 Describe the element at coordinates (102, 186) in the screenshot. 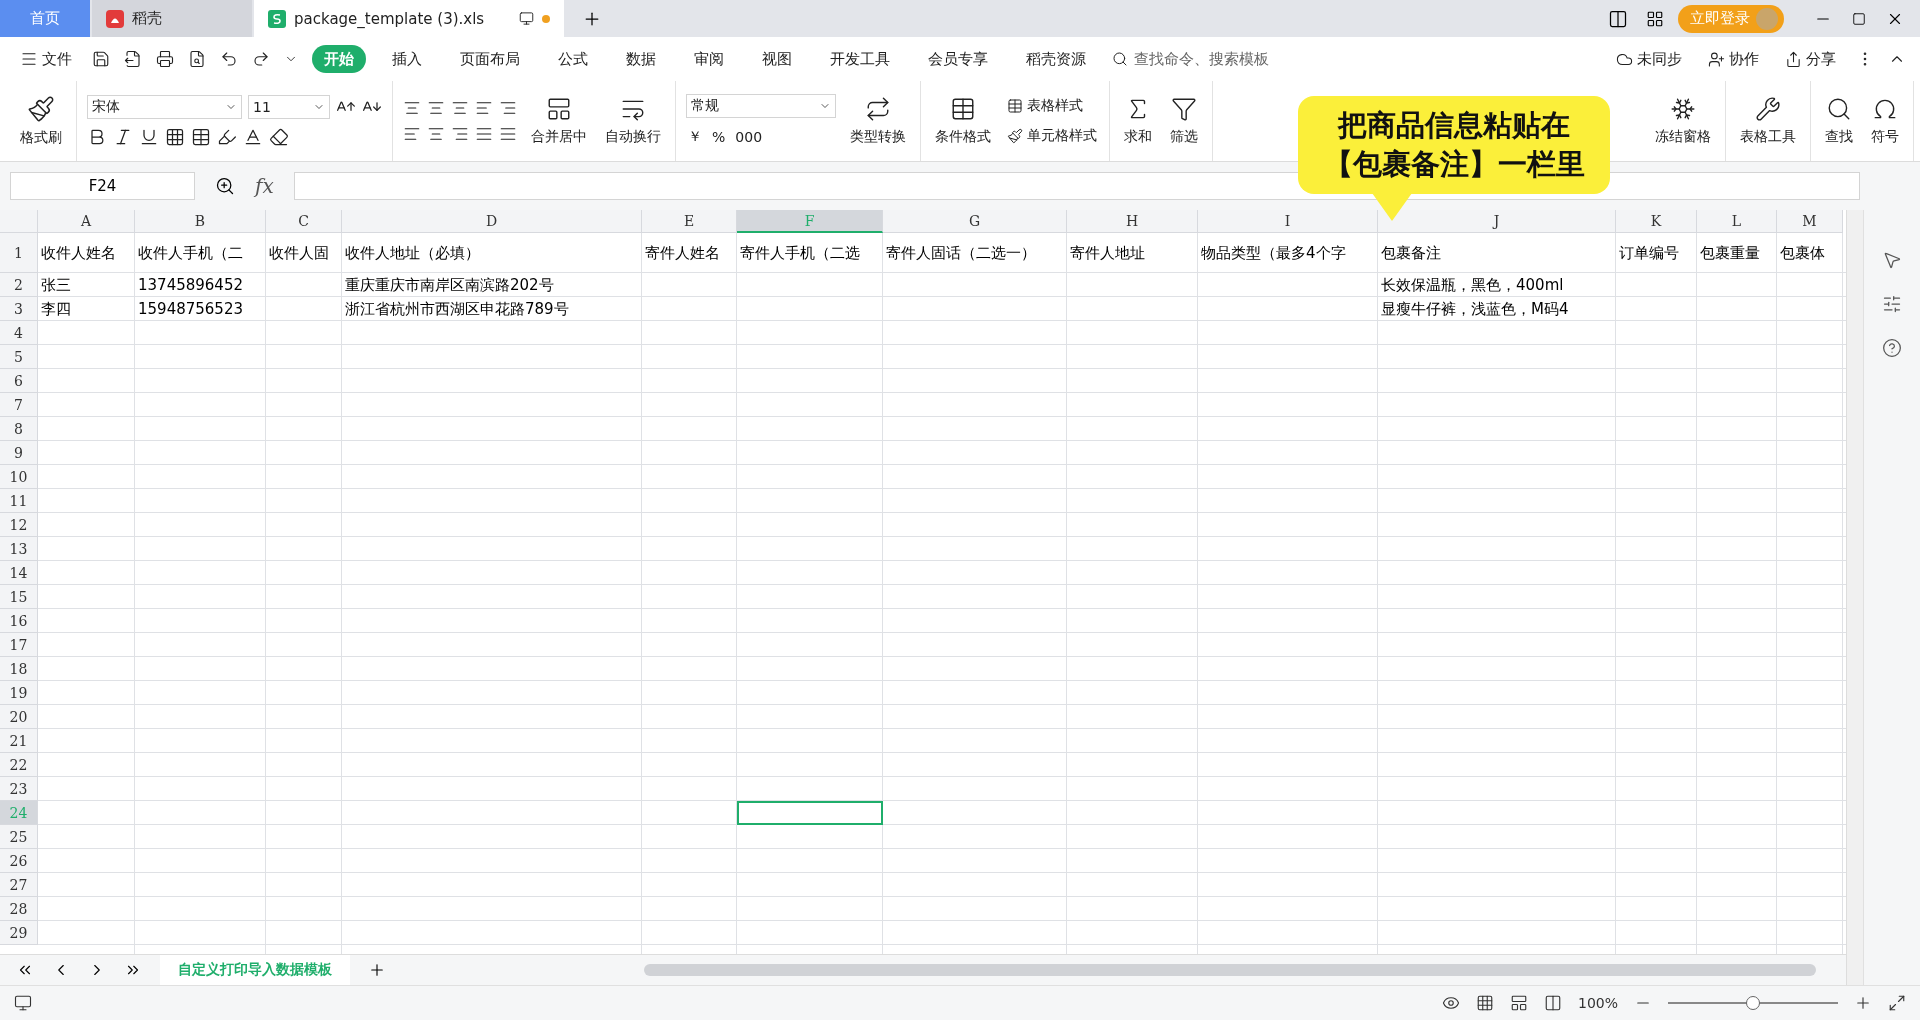

I see `name-box: F24` at that location.